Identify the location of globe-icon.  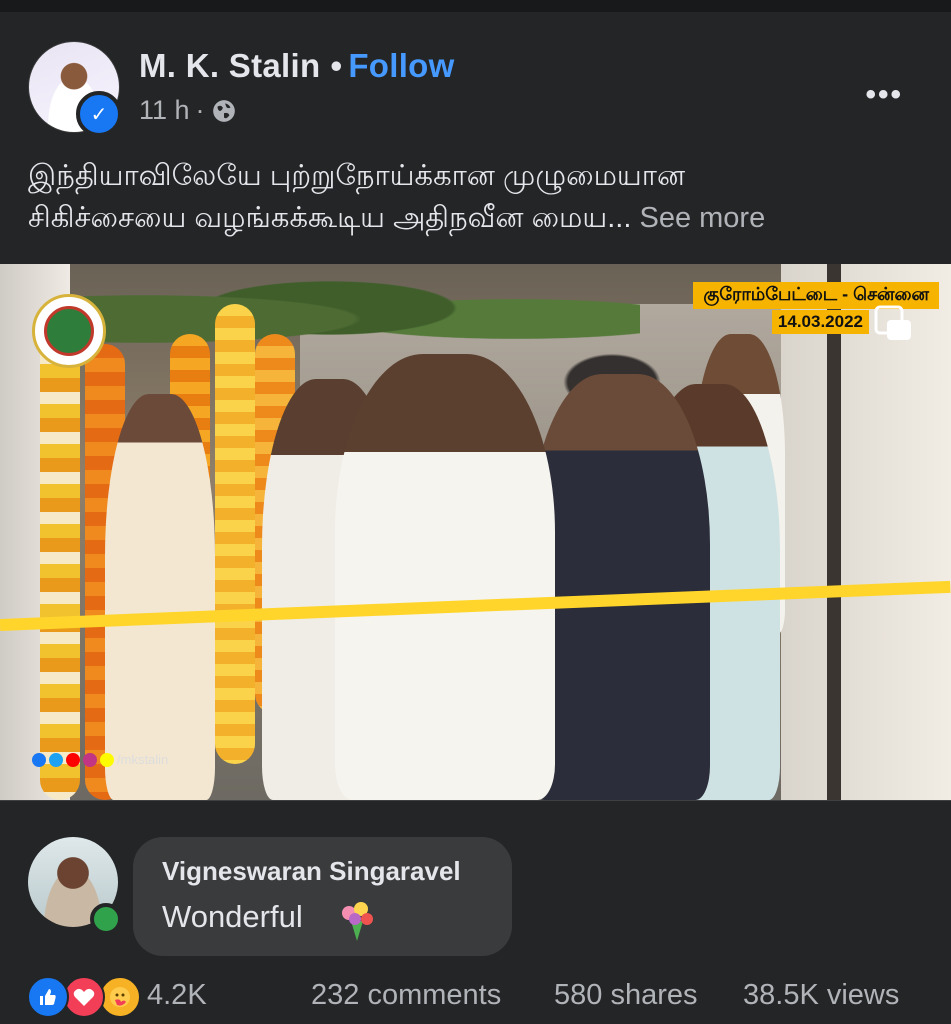
(223, 110).